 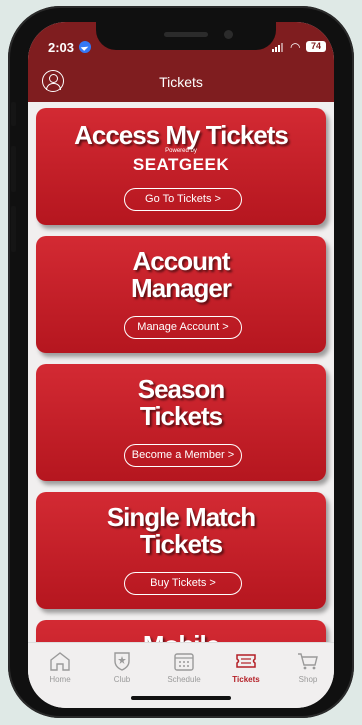 What do you see at coordinates (60, 679) in the screenshot?
I see `tab-label: Home` at bounding box center [60, 679].